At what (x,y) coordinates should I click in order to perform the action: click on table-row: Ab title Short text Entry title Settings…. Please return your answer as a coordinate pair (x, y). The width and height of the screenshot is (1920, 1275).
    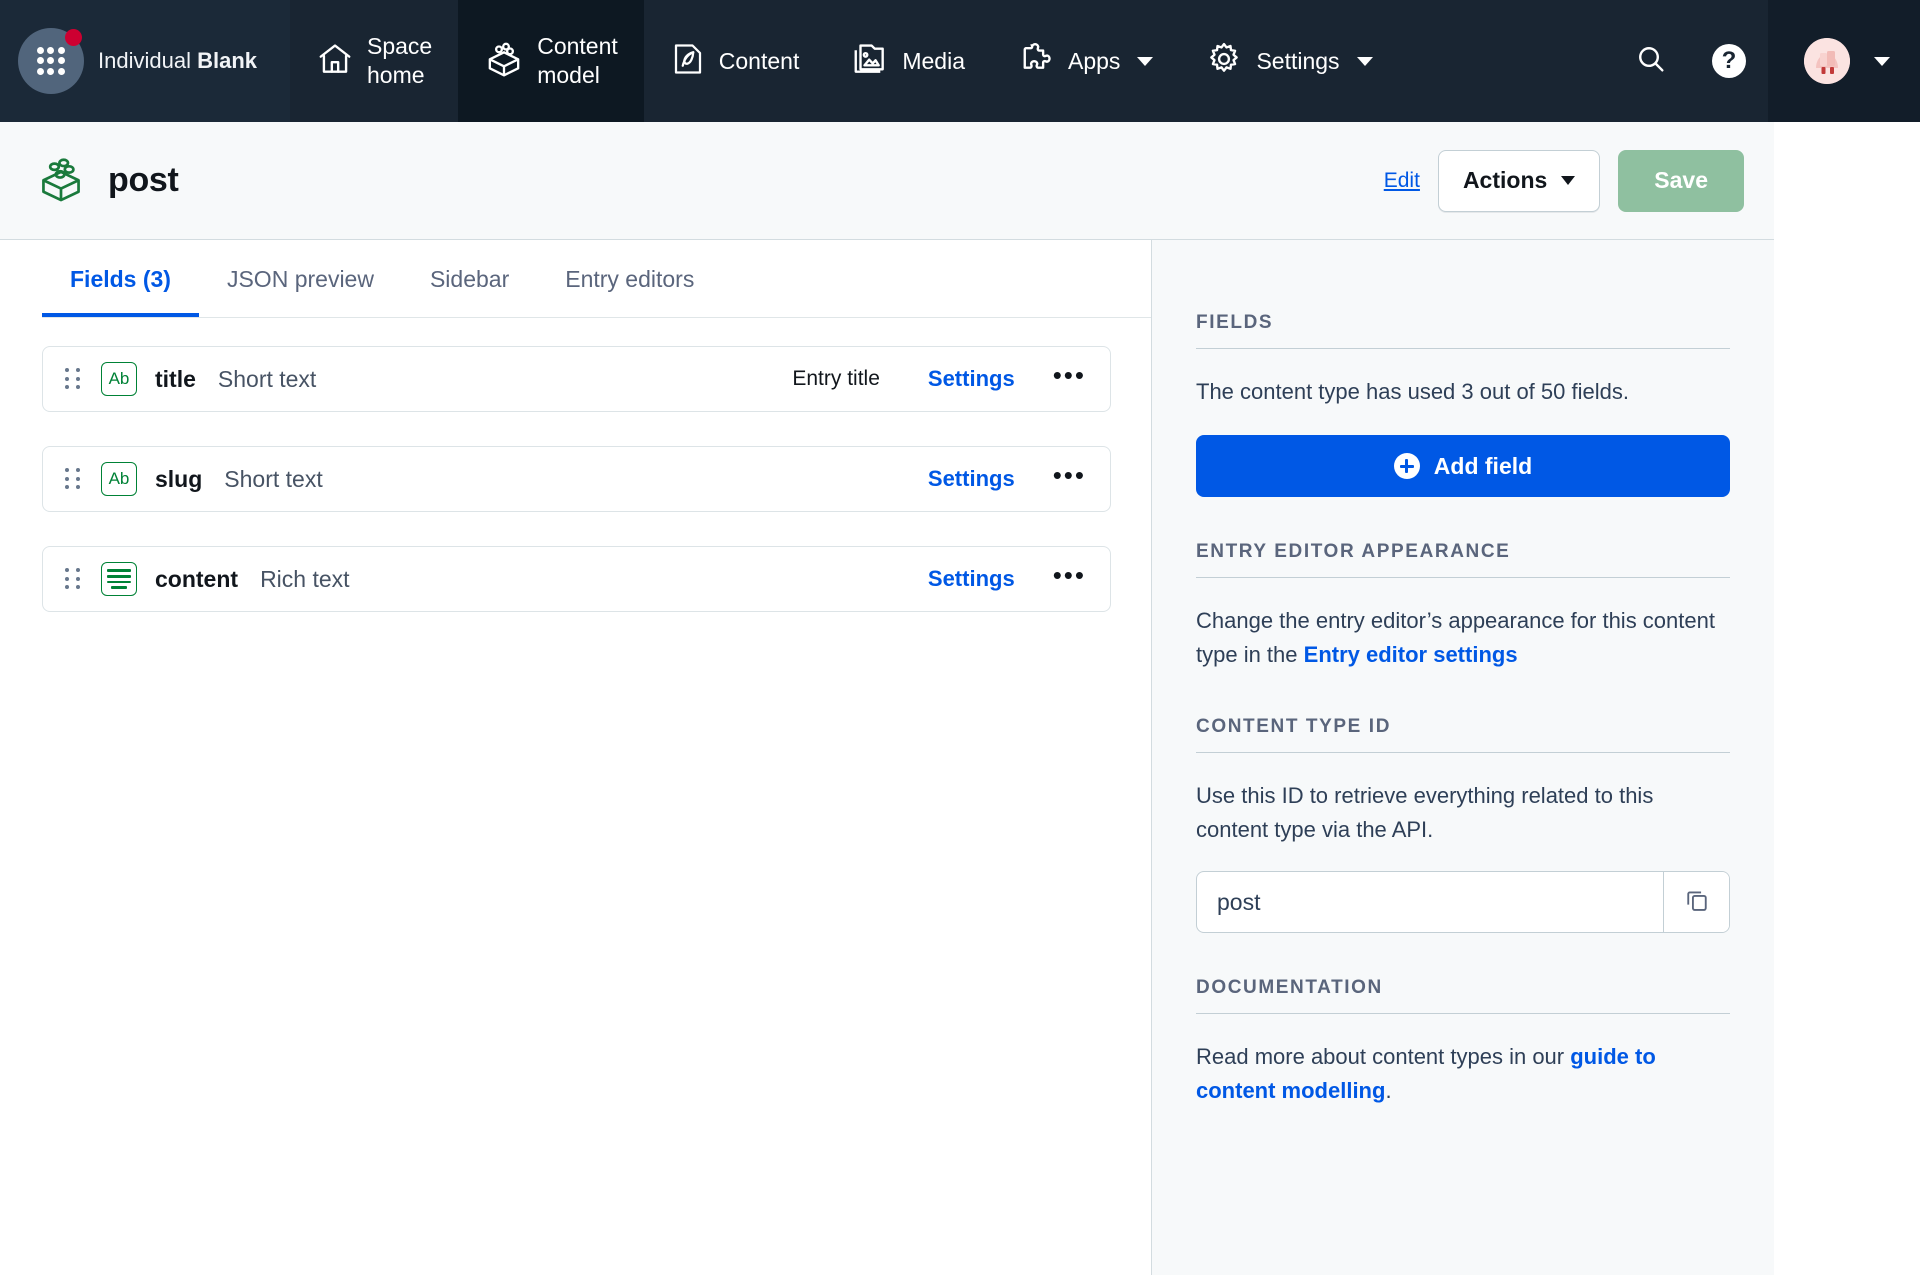
    Looking at the image, I should click on (576, 379).